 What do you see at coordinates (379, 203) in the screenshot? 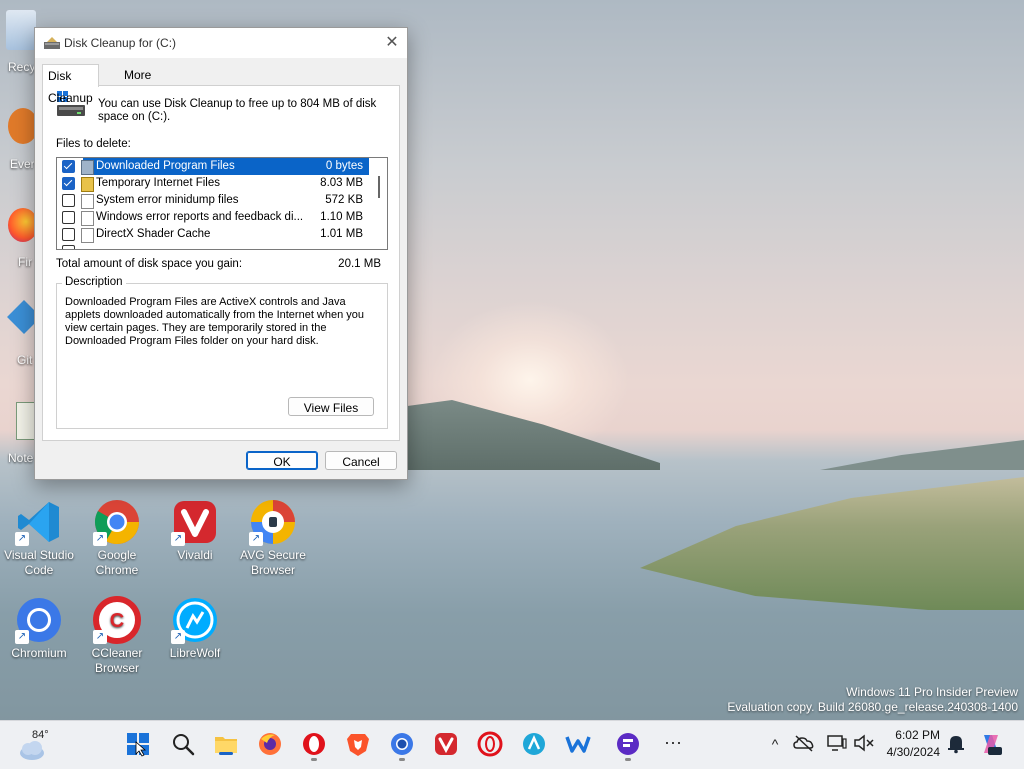
I see `file-list-scrollbar` at bounding box center [379, 203].